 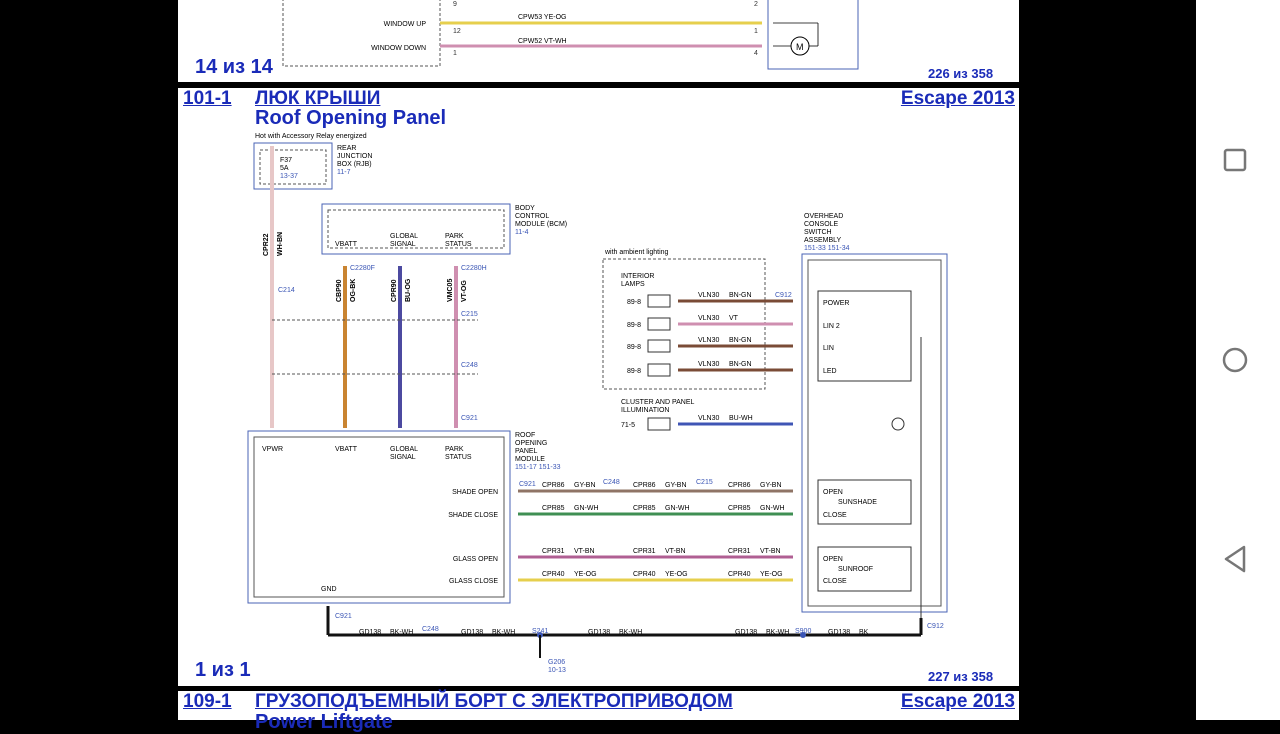 What do you see at coordinates (556, 662) in the screenshot?
I see `ground-label: G206` at bounding box center [556, 662].